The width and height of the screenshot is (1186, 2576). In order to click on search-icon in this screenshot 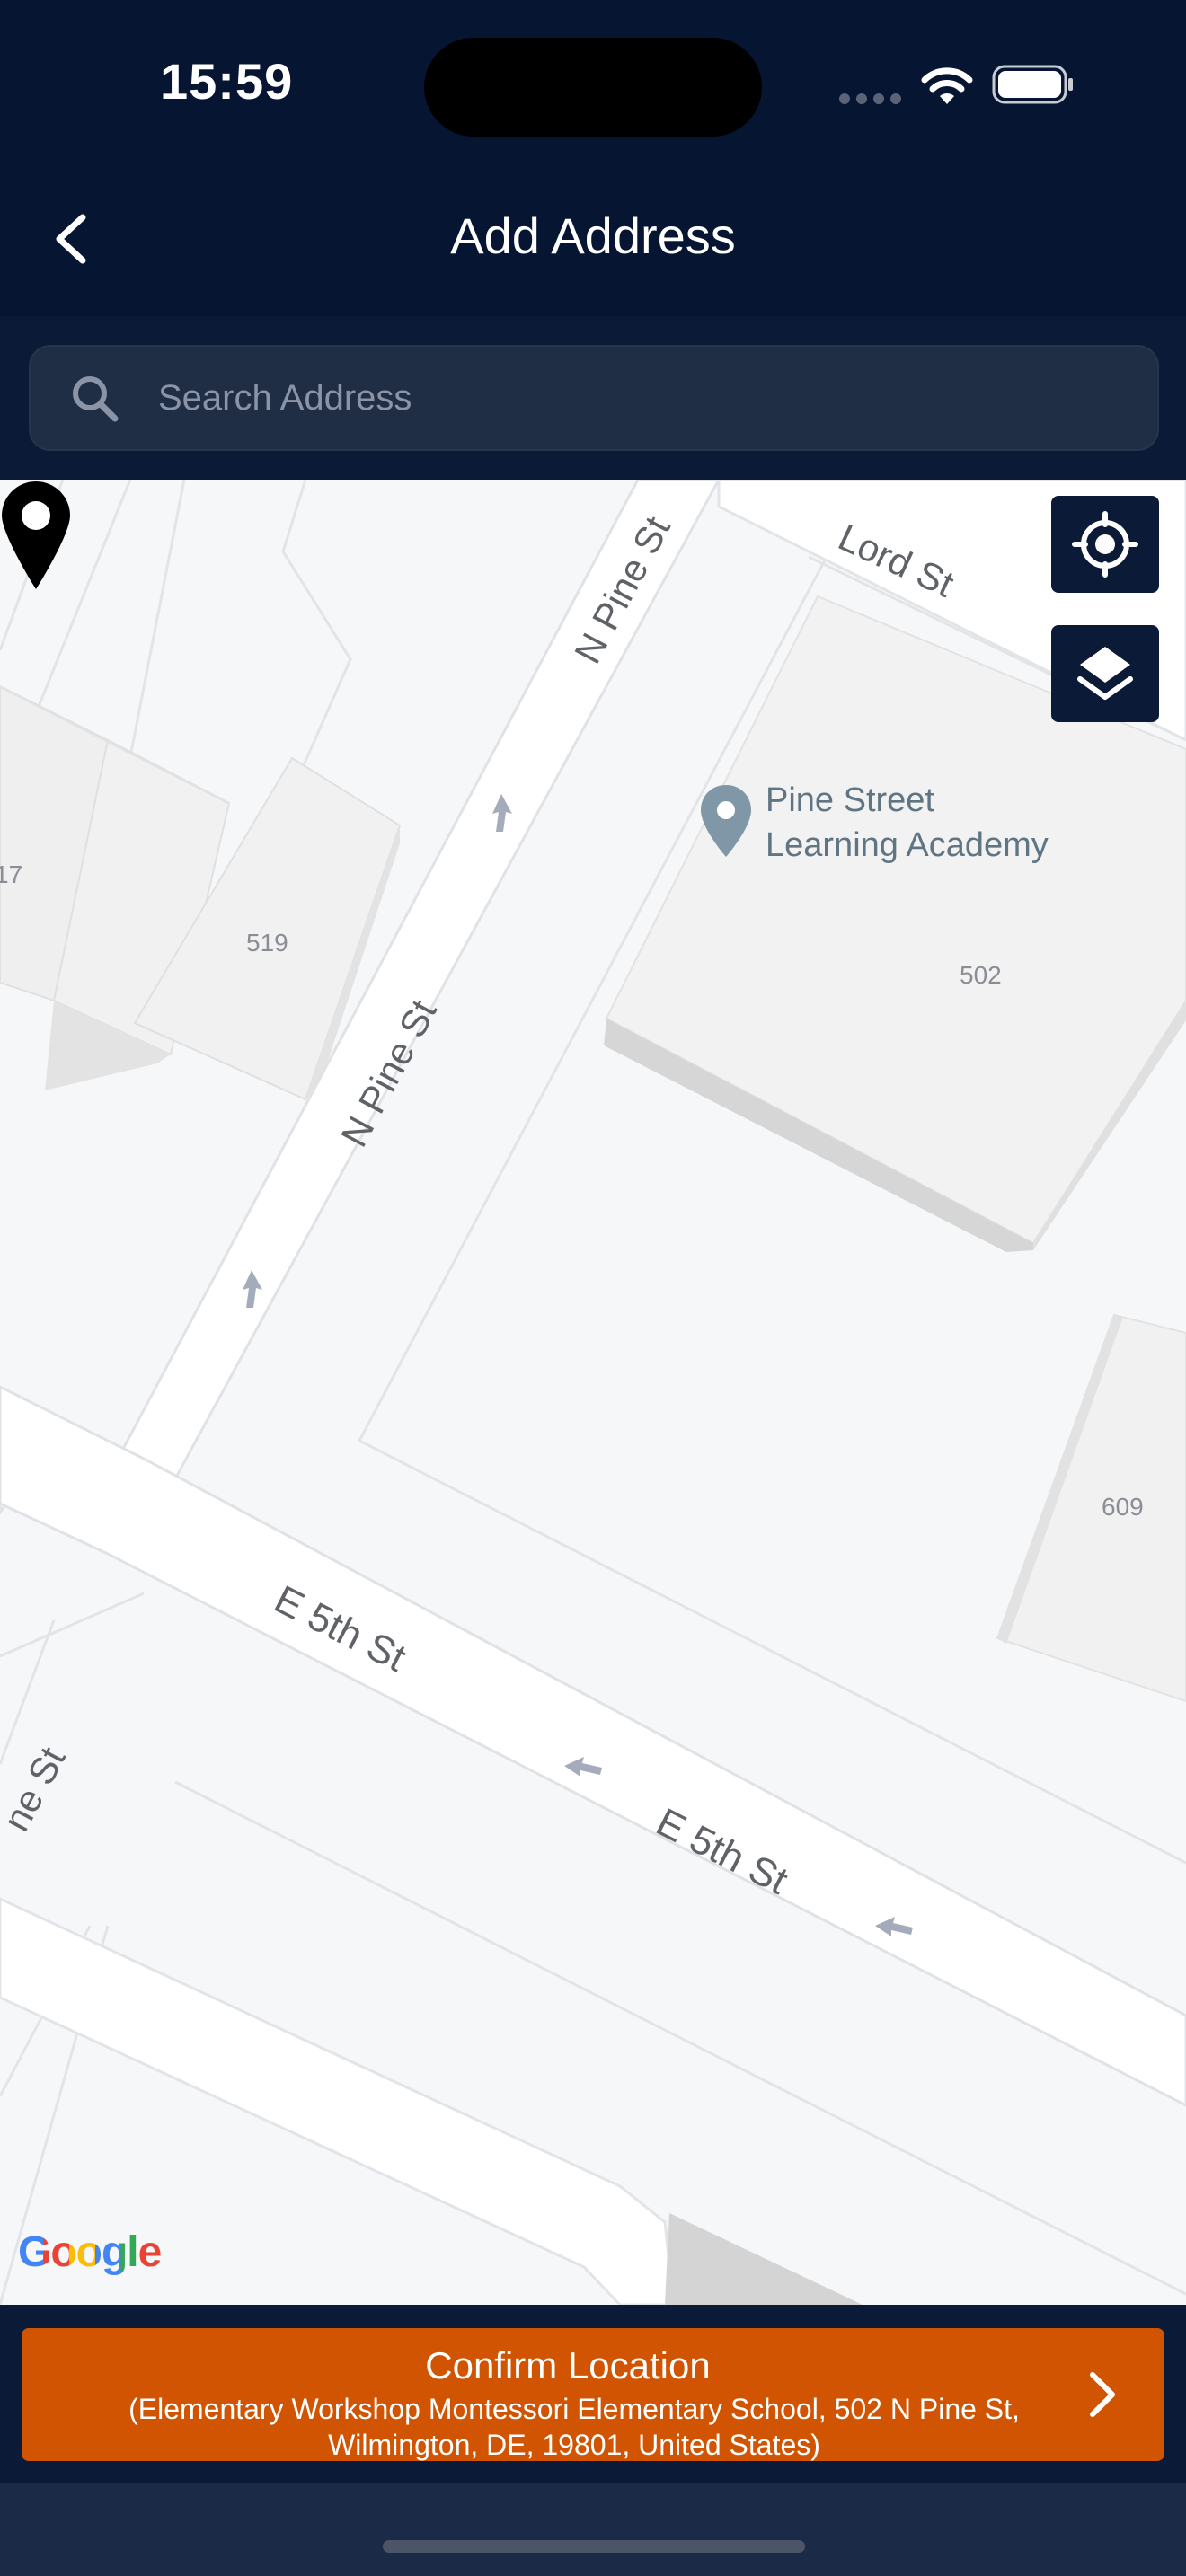, I will do `click(96, 399)`.